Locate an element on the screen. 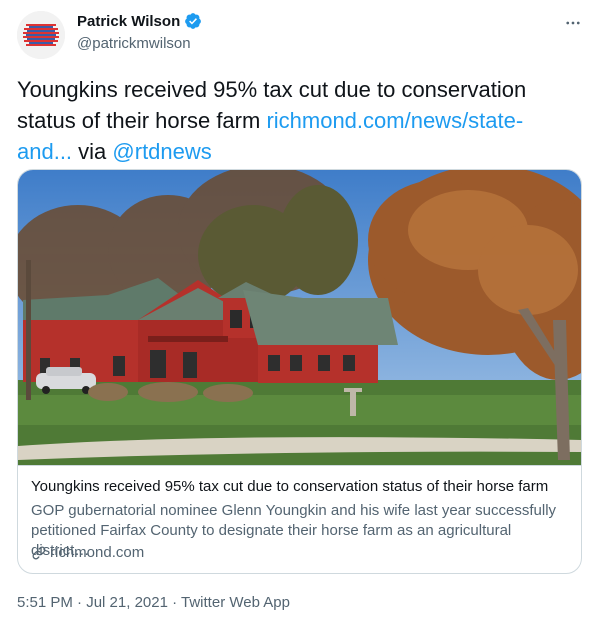 This screenshot has height=626, width=592. more-options-button is located at coordinates (573, 23).